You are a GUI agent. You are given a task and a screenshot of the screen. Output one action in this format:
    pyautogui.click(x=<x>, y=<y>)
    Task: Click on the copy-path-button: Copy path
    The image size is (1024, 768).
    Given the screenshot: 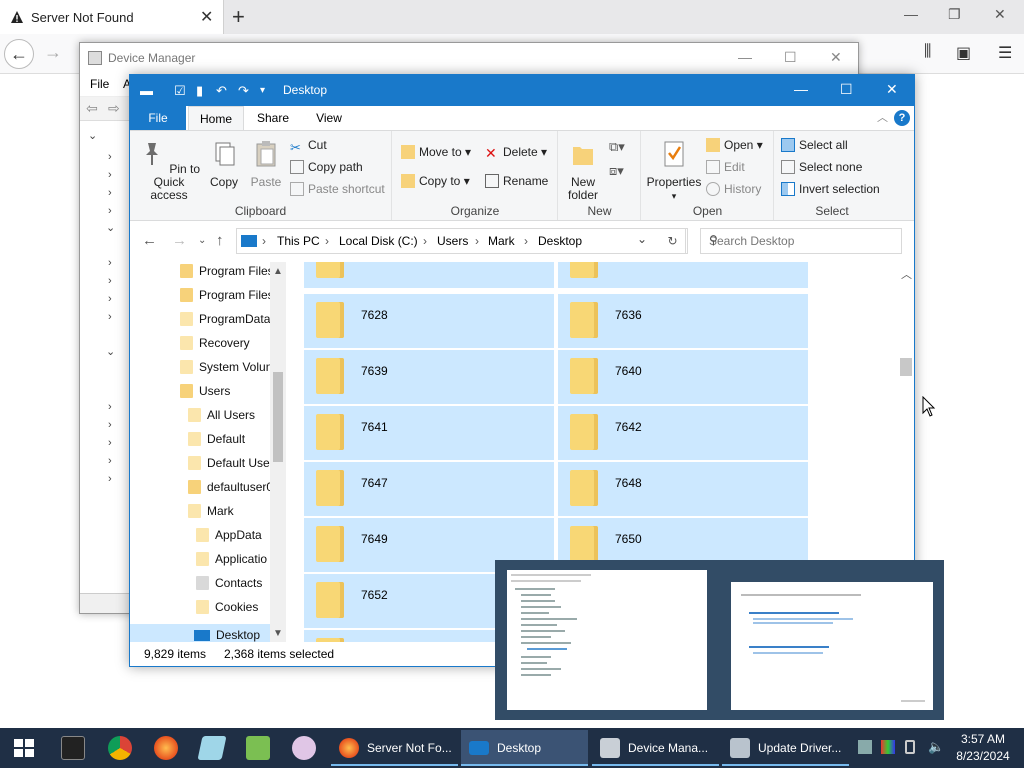 What is the action you would take?
    pyautogui.click(x=326, y=167)
    